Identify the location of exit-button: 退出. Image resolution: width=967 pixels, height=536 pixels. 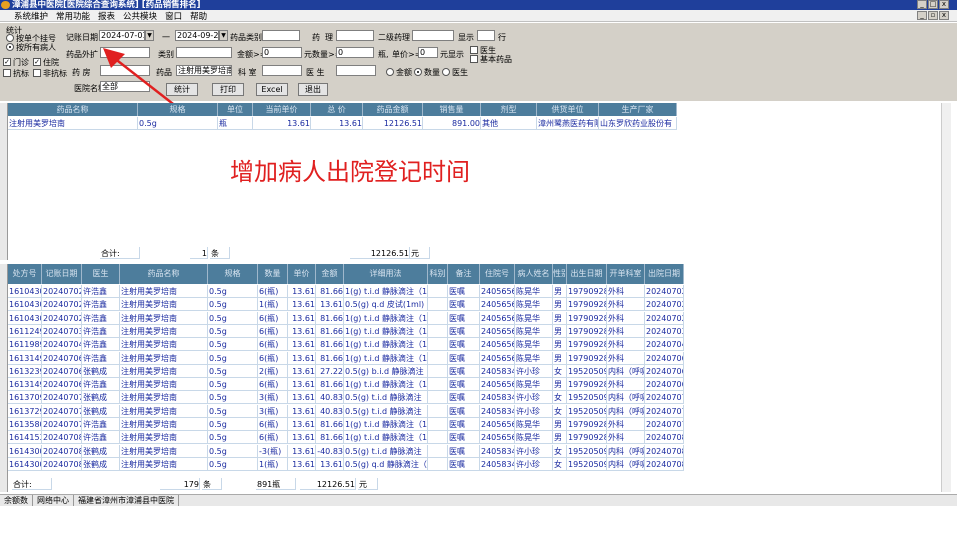
(313, 89).